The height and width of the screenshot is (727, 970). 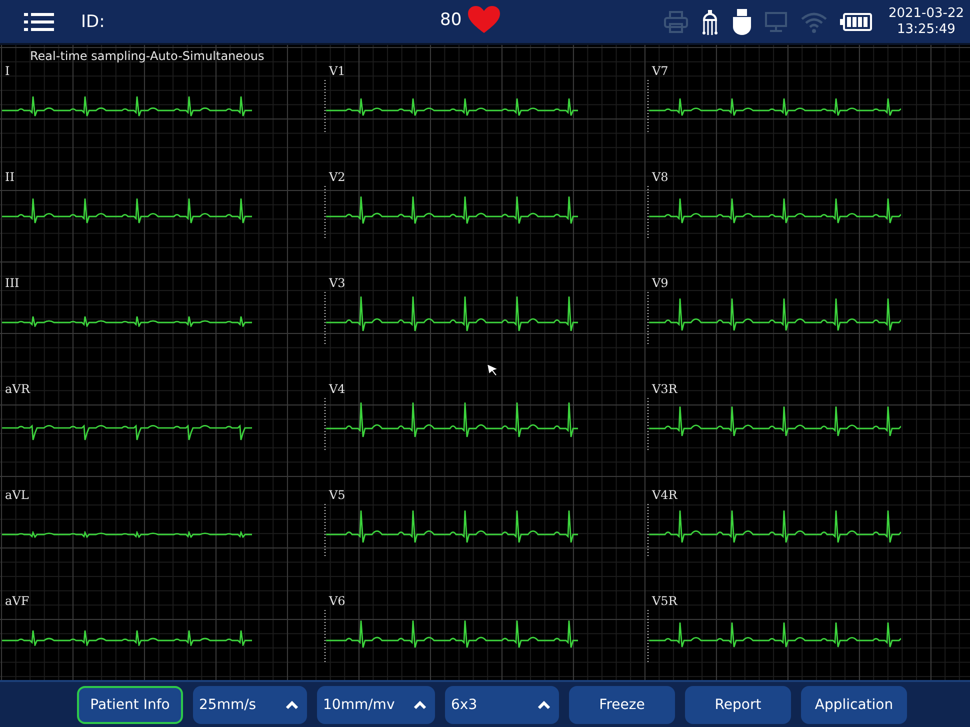 What do you see at coordinates (337, 496) in the screenshot?
I see `lead-label: V5` at bounding box center [337, 496].